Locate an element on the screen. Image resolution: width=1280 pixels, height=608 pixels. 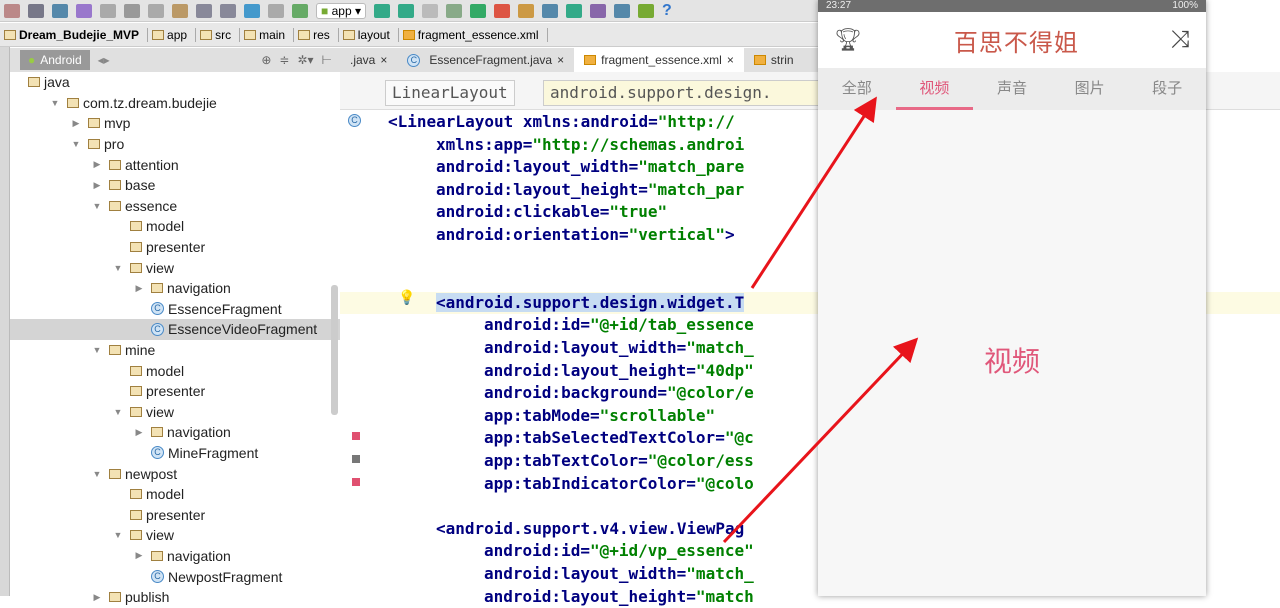
sync-icon is located at coordinates (60, 10).